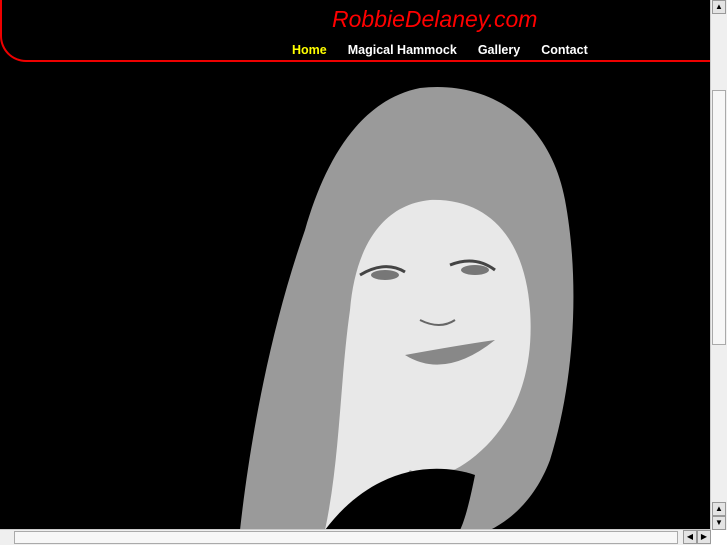 The image size is (727, 545). I want to click on scroll-down-button: ▼, so click(719, 523).